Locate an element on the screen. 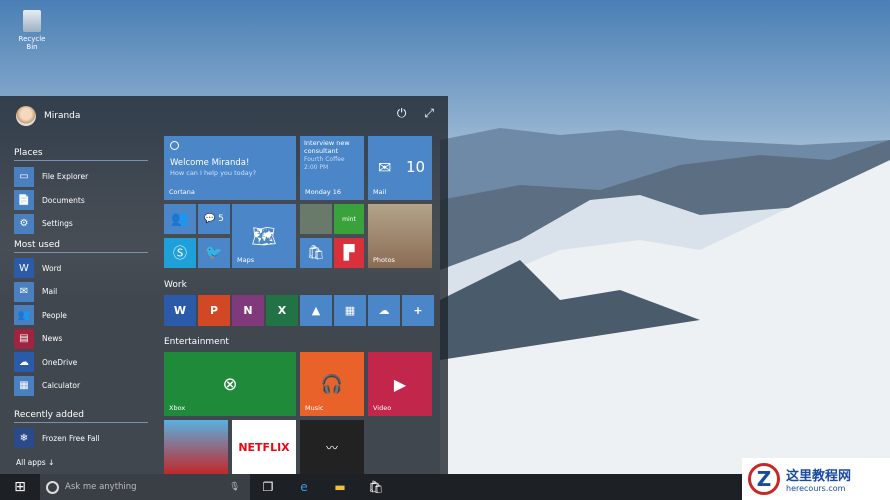 Image resolution: width=890 pixels, height=500 pixels. menu-item-calculator: ▦ Calculator is located at coordinates (81, 386).